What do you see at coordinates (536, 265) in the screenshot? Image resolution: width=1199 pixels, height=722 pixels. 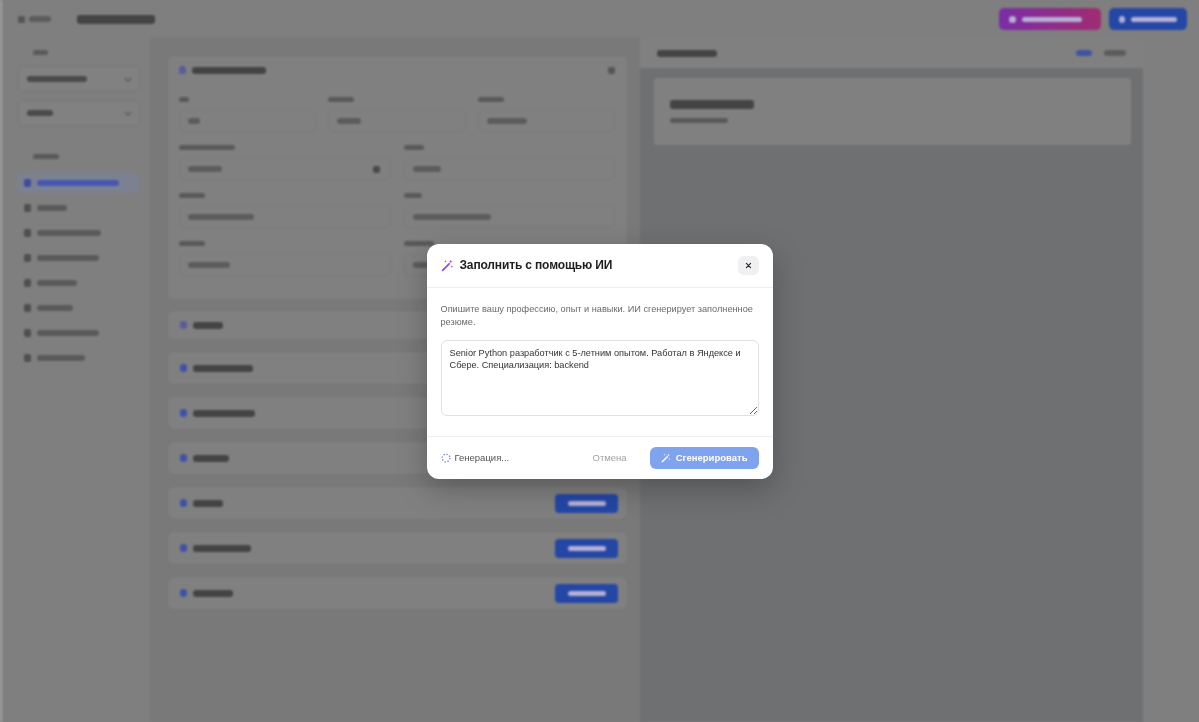 I see `dialog-title: Заполнить с помощью ИИ` at bounding box center [536, 265].